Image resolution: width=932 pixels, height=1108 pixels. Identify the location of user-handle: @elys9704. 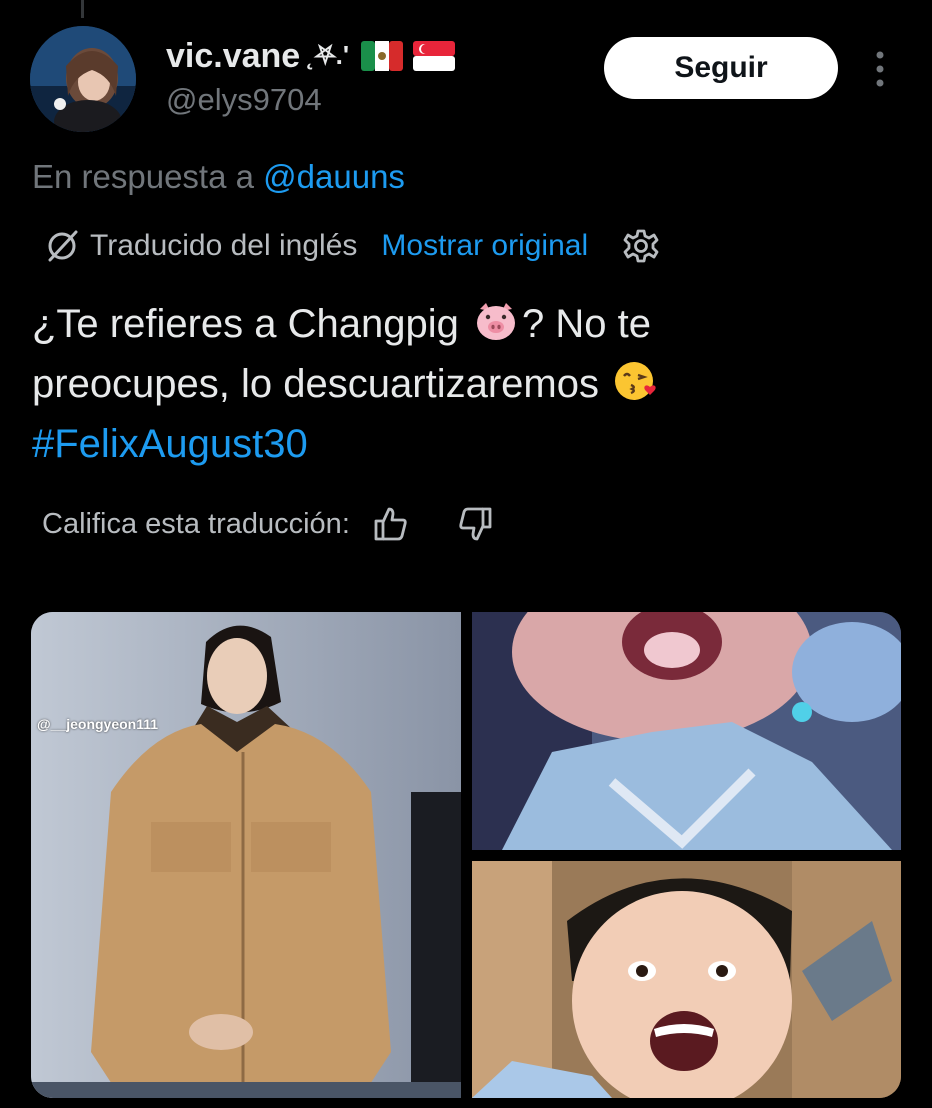
(244, 100).